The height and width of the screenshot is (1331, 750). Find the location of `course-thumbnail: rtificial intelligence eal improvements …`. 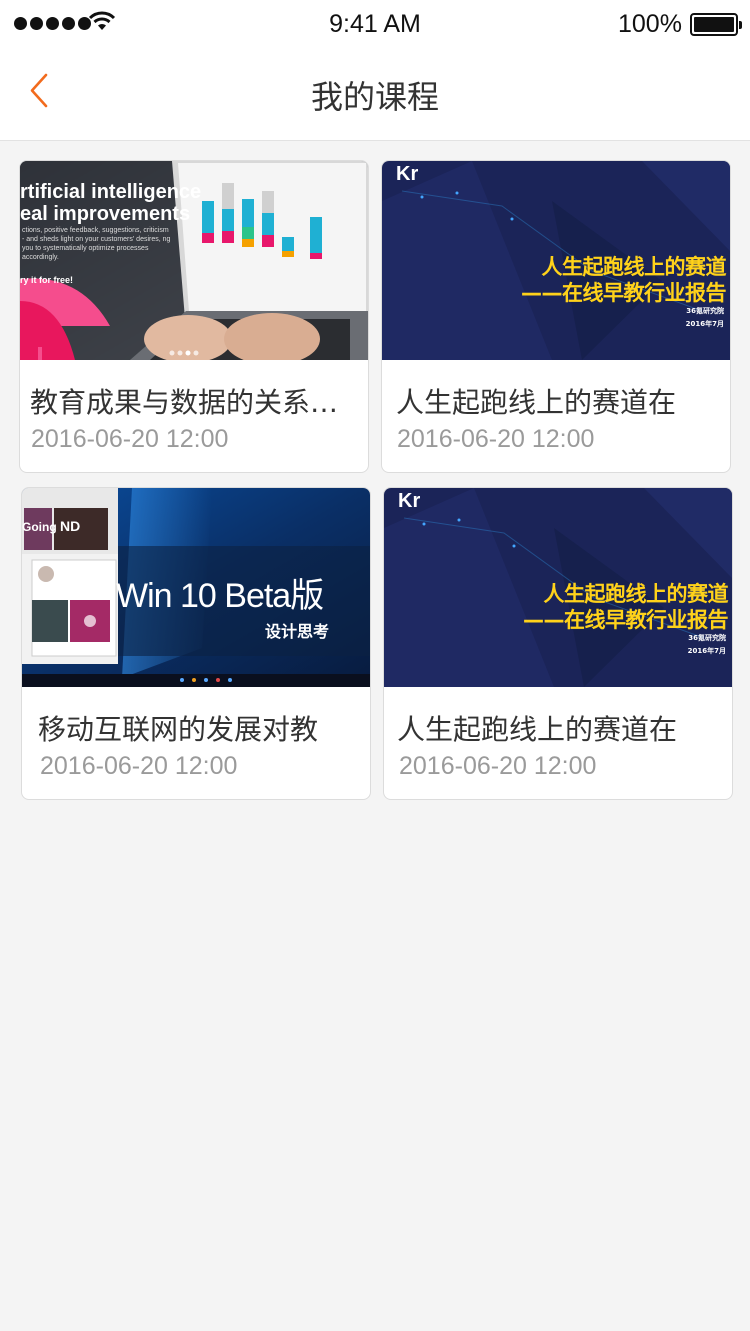

course-thumbnail: rtificial intelligence eal improvements … is located at coordinates (194, 260).